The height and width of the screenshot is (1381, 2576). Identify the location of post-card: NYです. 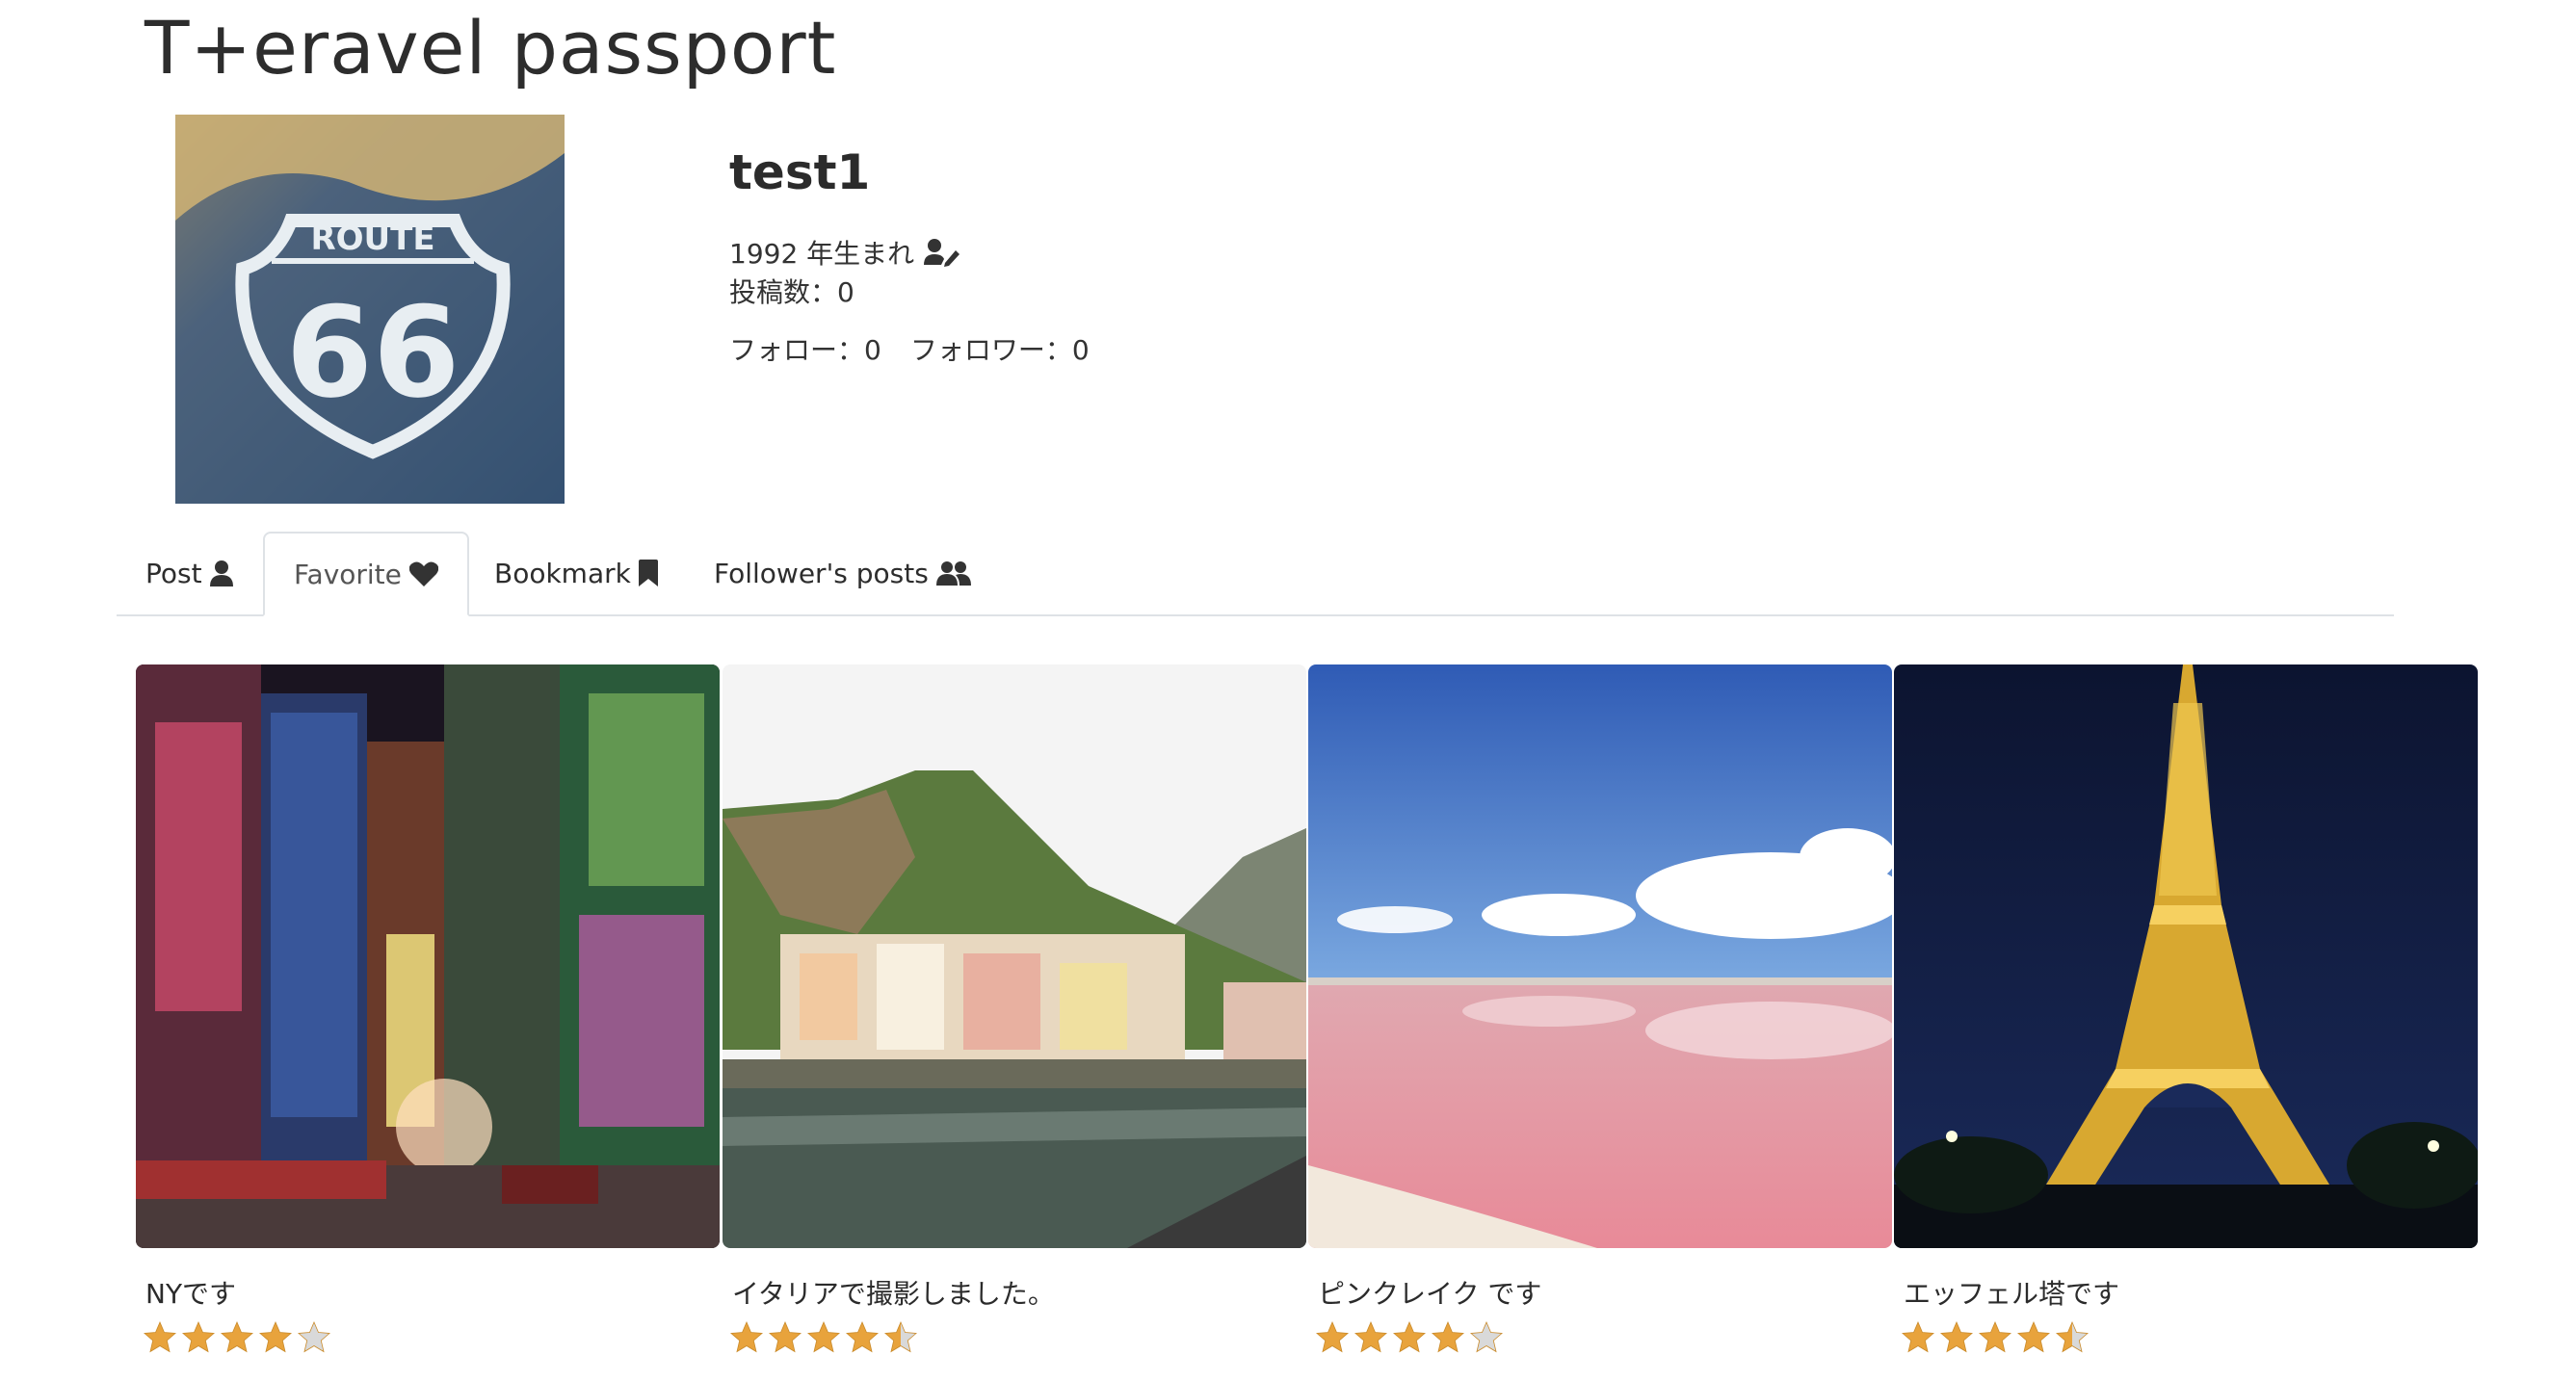
(428, 1009).